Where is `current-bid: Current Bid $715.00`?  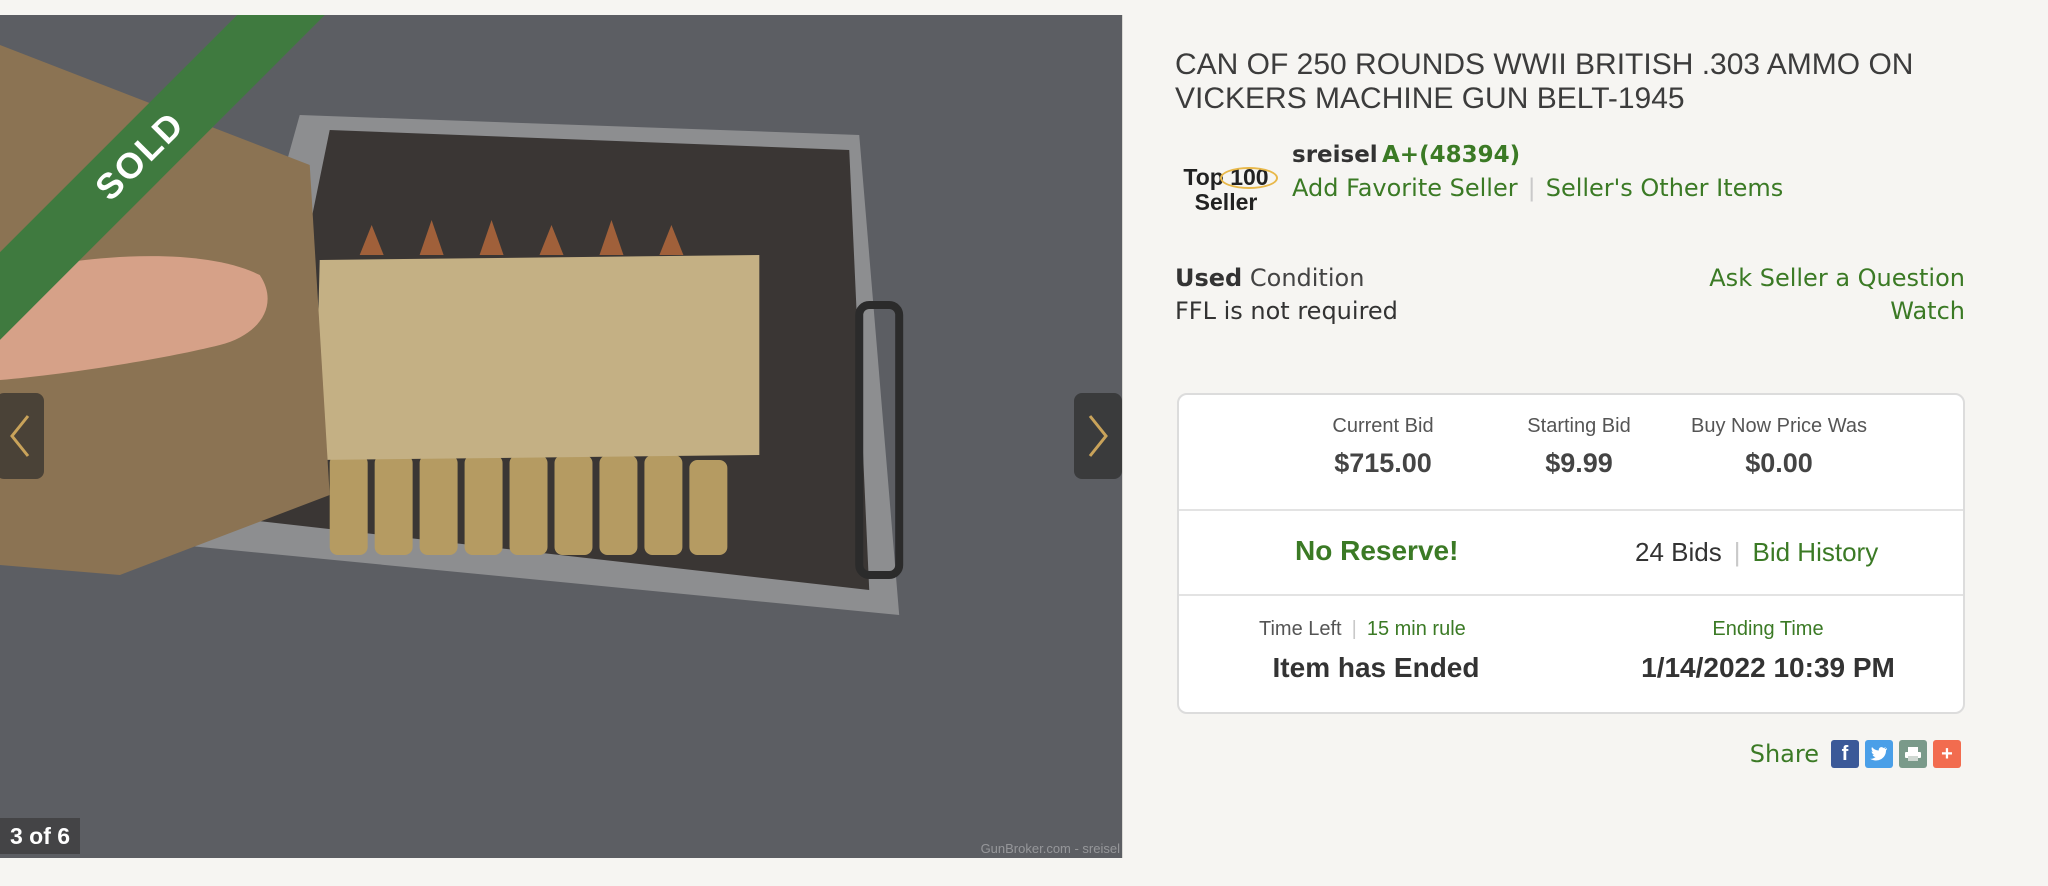 current-bid: Current Bid $715.00 is located at coordinates (1383, 447).